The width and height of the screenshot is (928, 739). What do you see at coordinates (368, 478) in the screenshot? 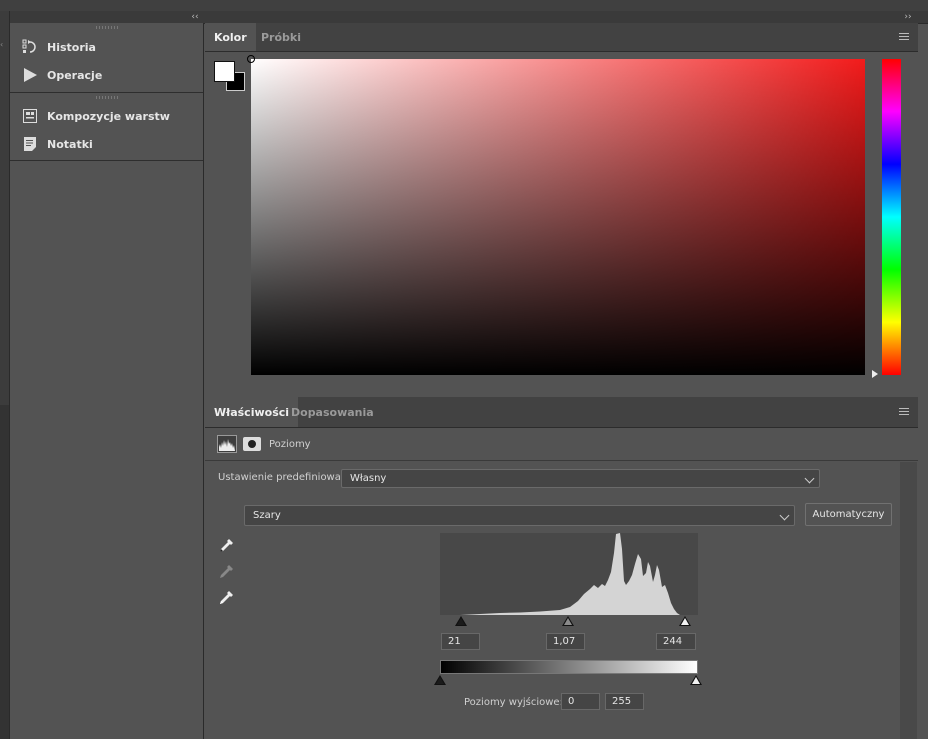
I see `preset-dropdown-value: Własny` at bounding box center [368, 478].